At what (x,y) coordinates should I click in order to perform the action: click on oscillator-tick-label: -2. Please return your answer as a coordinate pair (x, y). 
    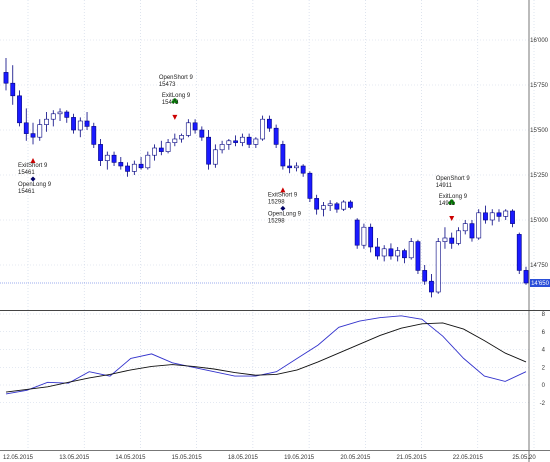
    Looking at the image, I should click on (543, 404).